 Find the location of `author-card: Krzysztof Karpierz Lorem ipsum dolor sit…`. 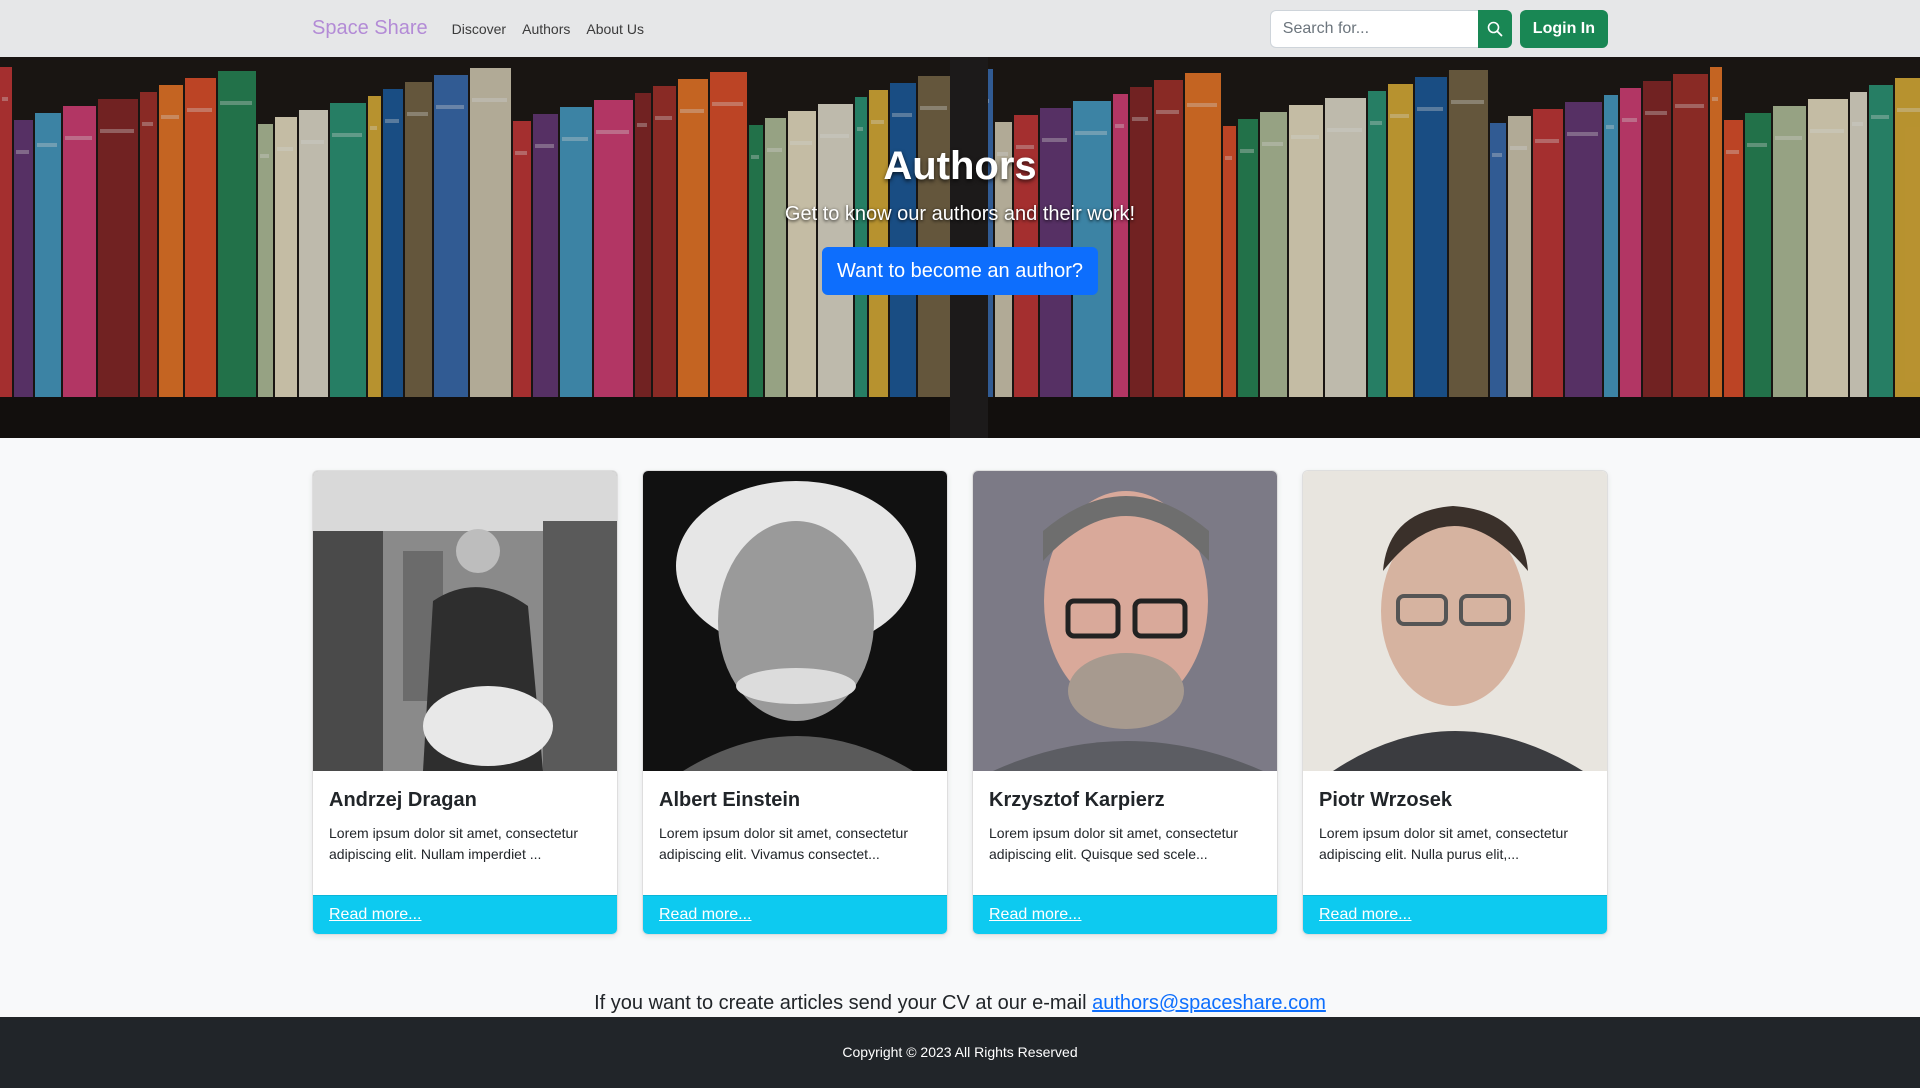

author-card: Krzysztof Karpierz Lorem ipsum dolor sit… is located at coordinates (1125, 702).